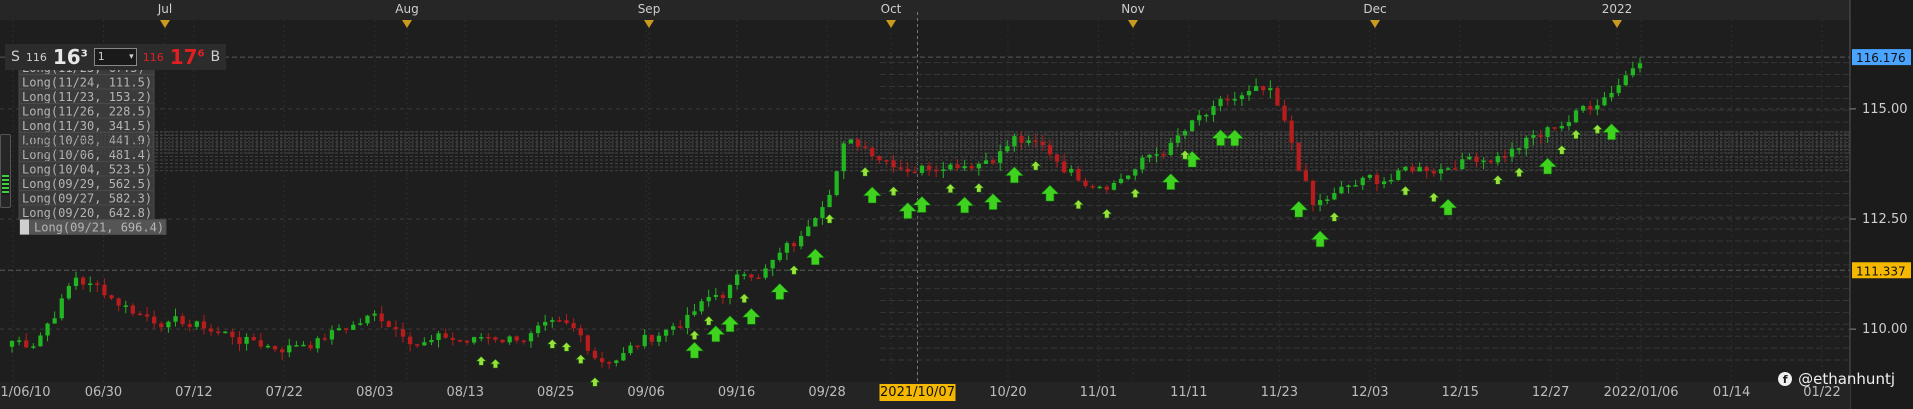 The width and height of the screenshot is (1913, 409). Describe the element at coordinates (87, 97) in the screenshot. I see `position-label: Long(11/23, 153.2)` at that location.